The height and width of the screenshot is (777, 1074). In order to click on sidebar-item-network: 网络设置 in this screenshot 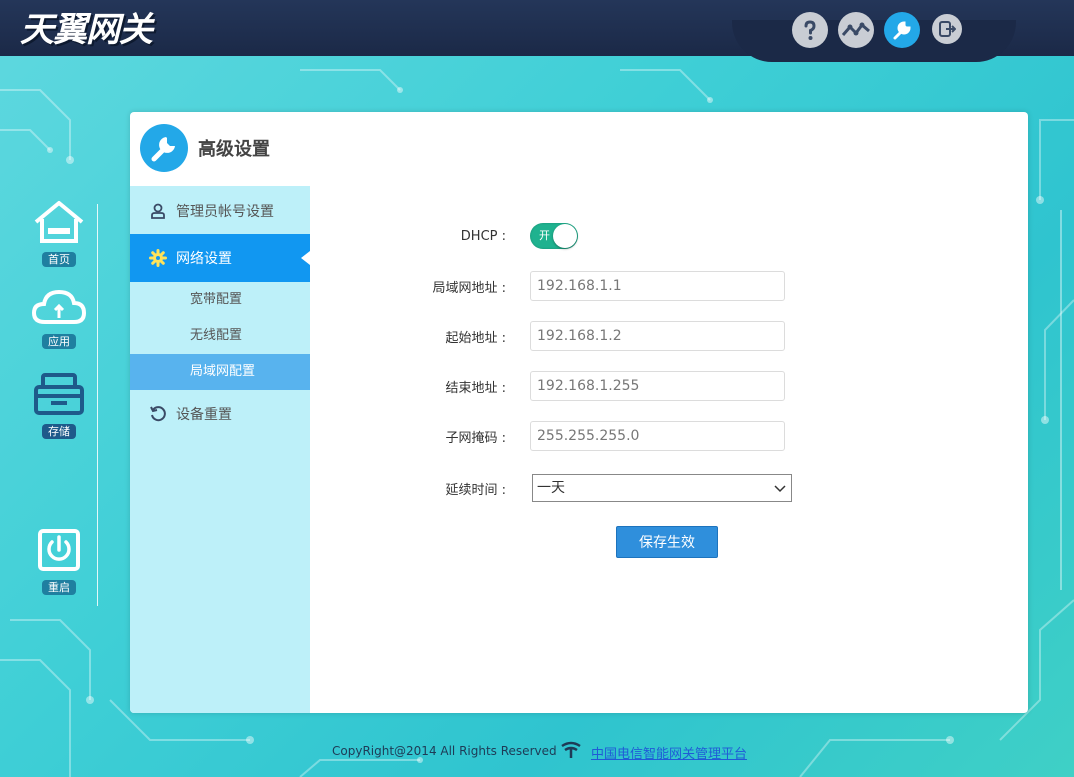, I will do `click(220, 258)`.